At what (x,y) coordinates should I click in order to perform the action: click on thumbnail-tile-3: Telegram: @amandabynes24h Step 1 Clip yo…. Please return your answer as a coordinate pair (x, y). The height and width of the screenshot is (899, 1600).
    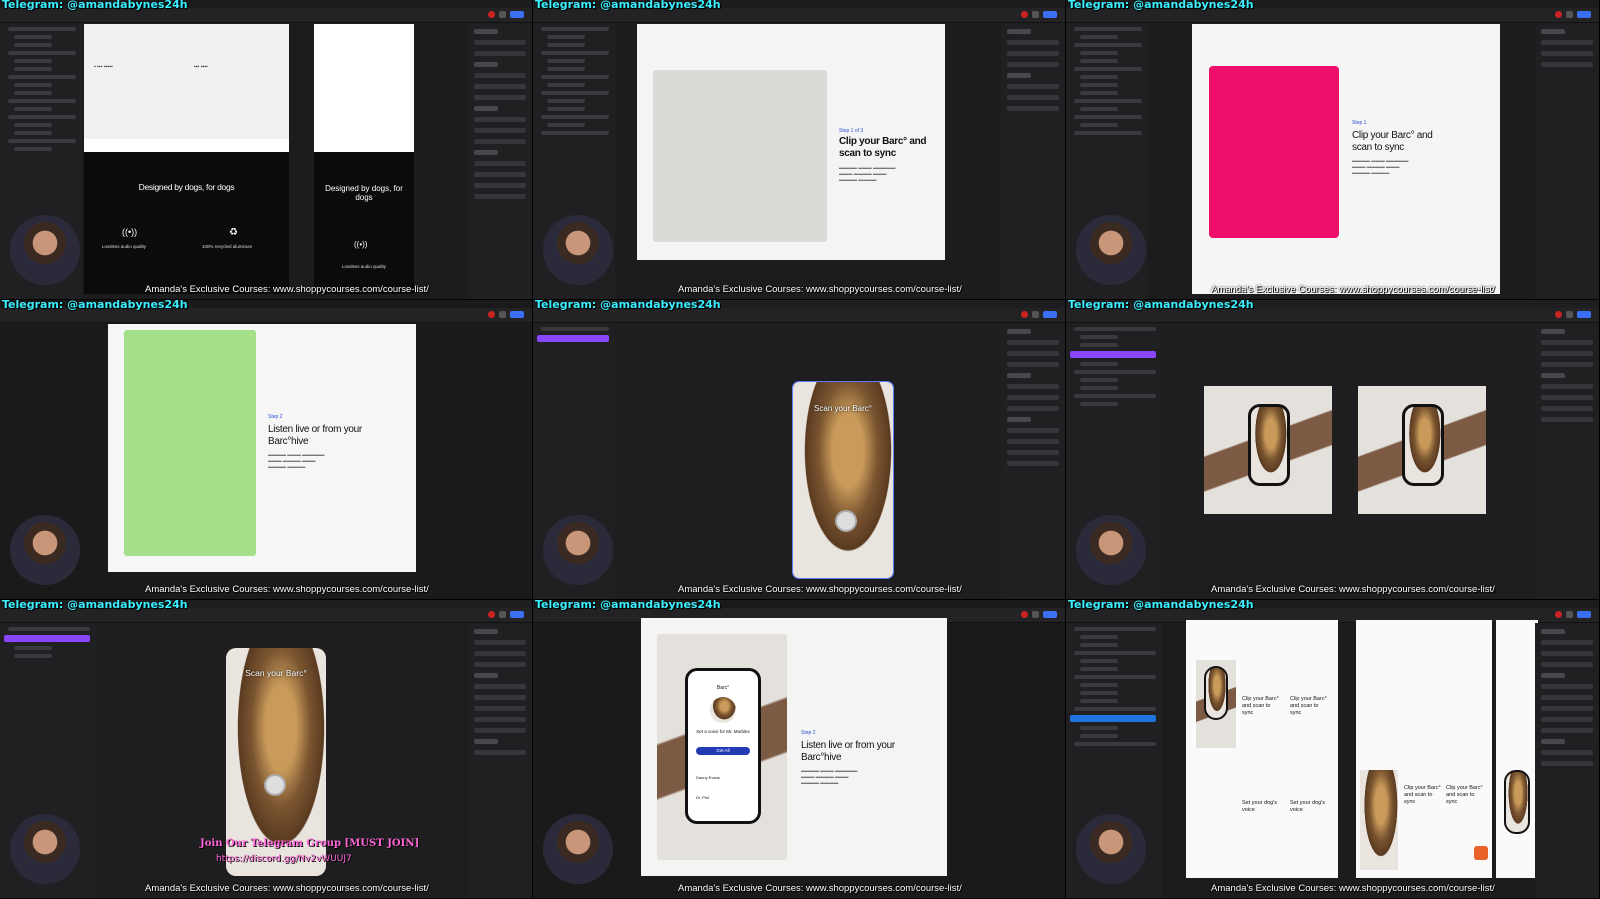
    Looking at the image, I should click on (1333, 150).